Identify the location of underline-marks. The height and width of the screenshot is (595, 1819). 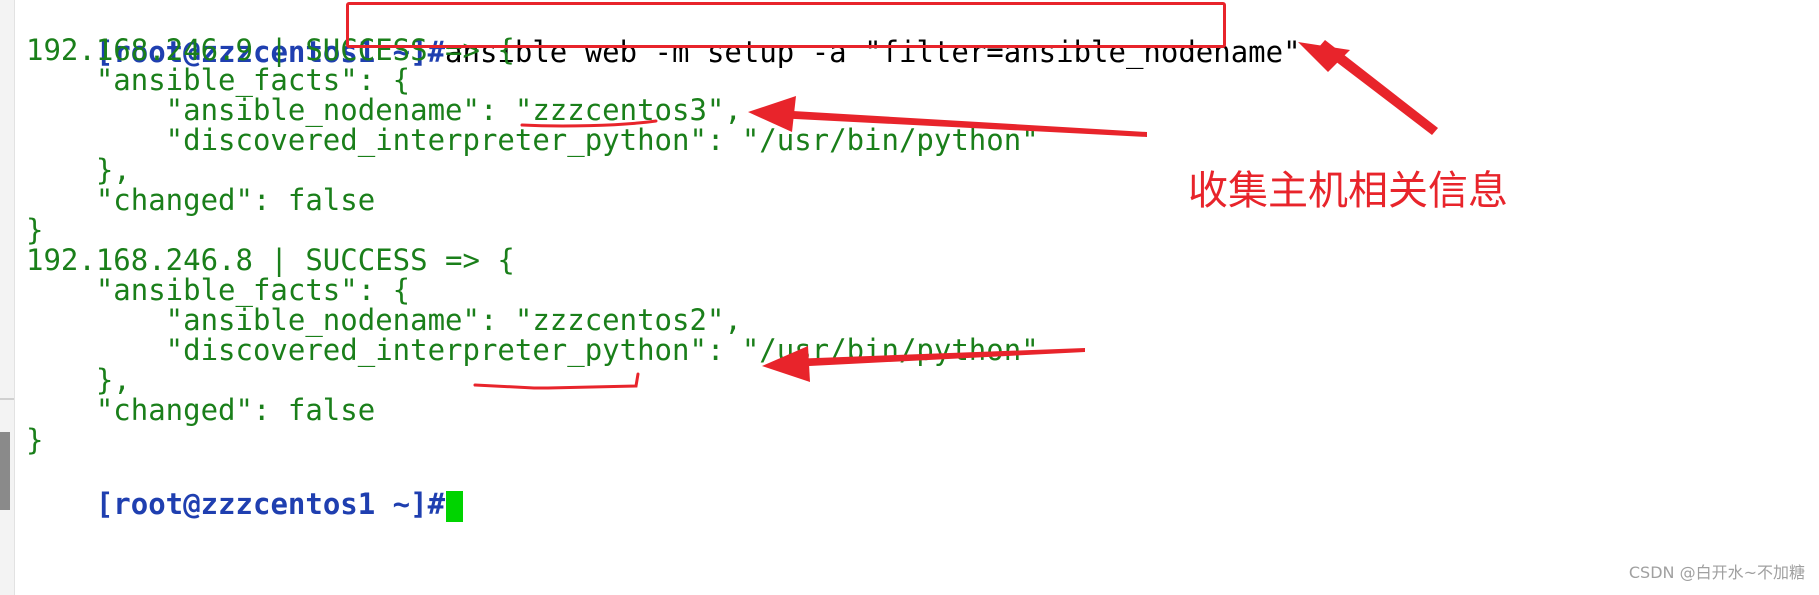
(565, 254).